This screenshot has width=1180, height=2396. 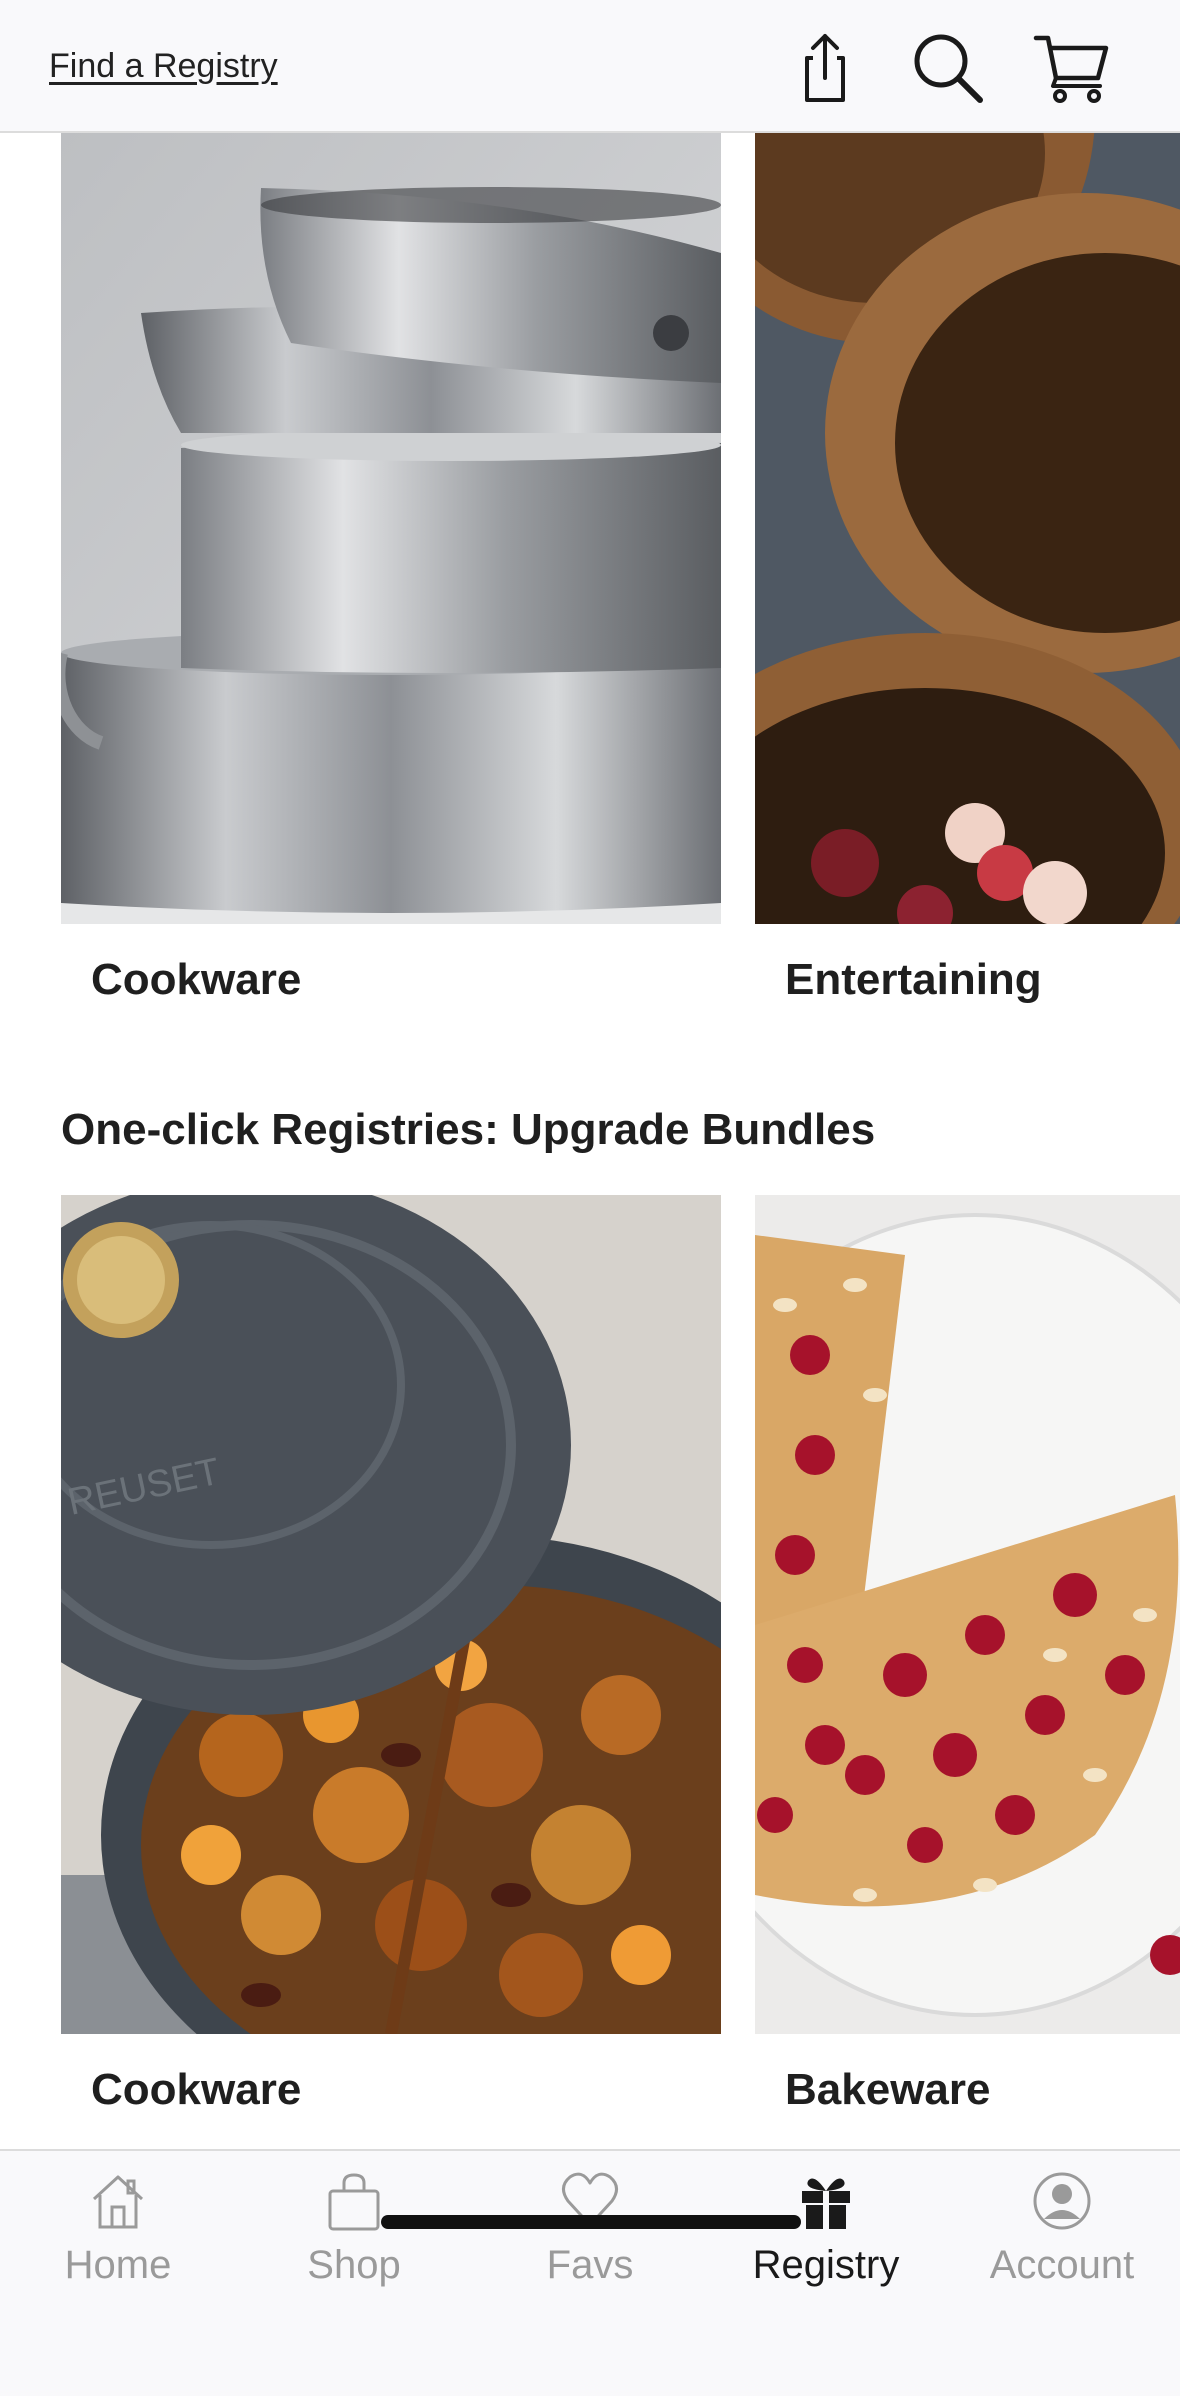 I want to click on cherry-almond-cake-image, so click(x=967, y=1614).